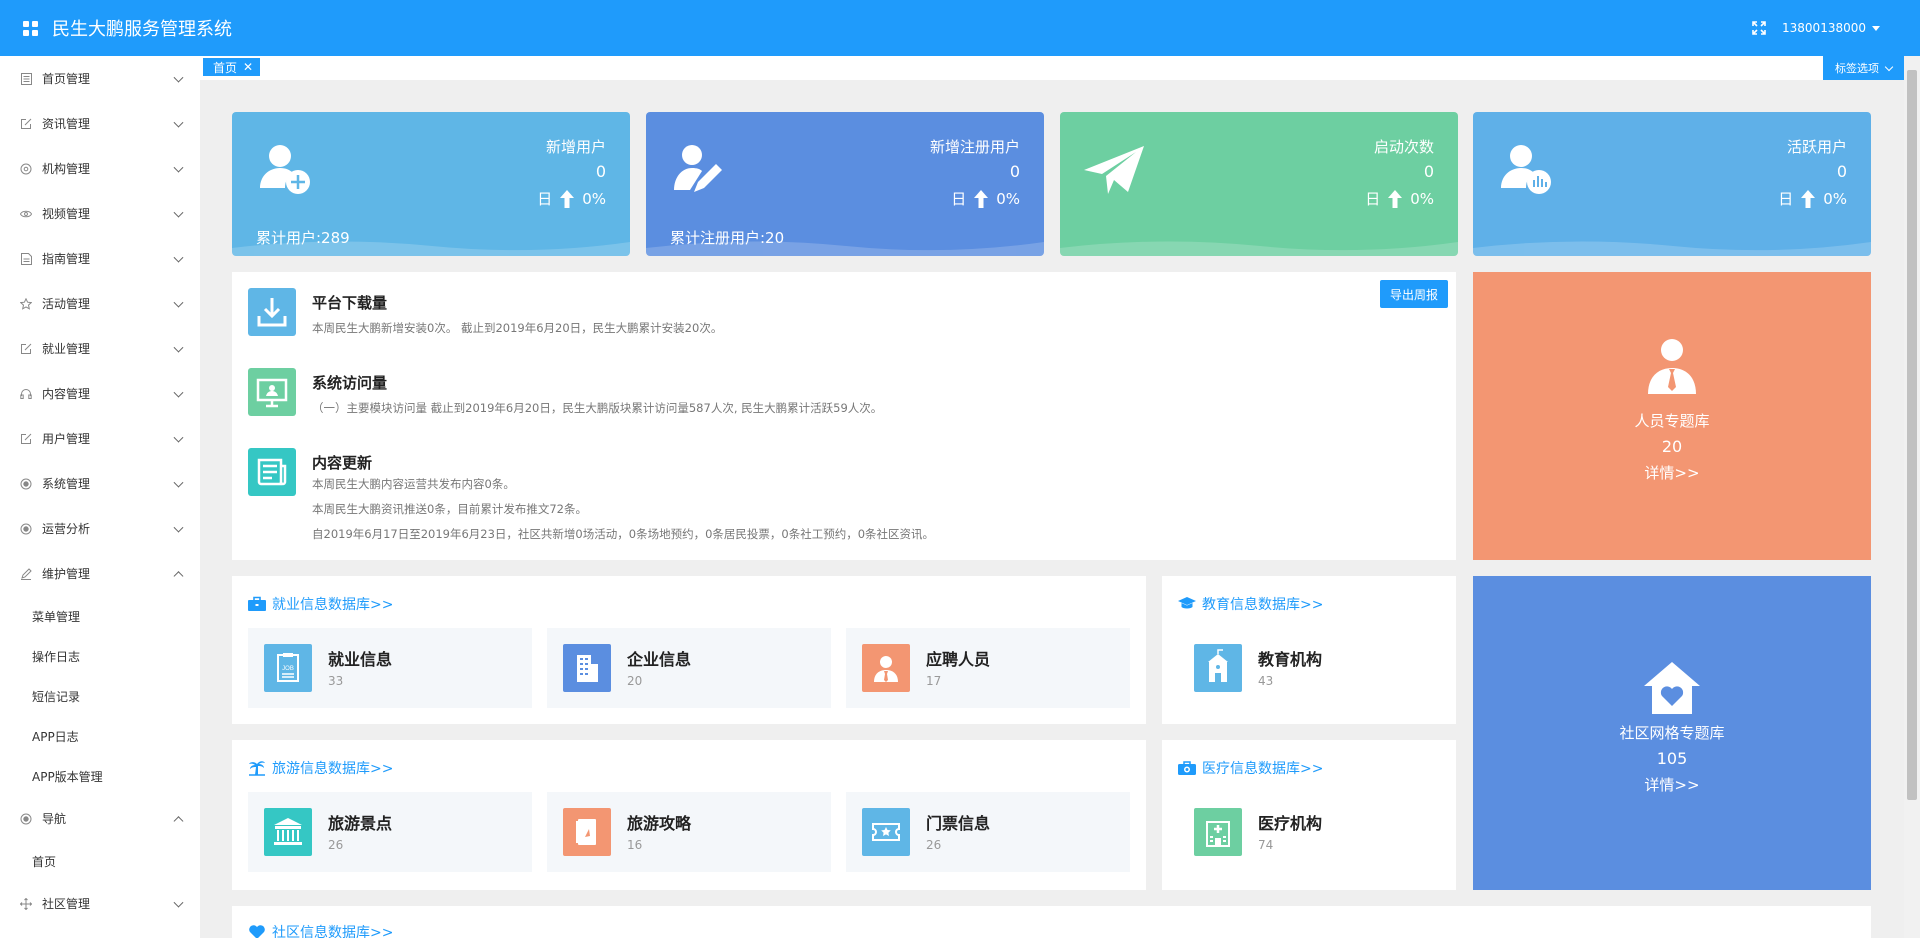 The width and height of the screenshot is (1920, 938). What do you see at coordinates (100, 348) in the screenshot?
I see `sidebar-item-employment-mgmt: 就业管理` at bounding box center [100, 348].